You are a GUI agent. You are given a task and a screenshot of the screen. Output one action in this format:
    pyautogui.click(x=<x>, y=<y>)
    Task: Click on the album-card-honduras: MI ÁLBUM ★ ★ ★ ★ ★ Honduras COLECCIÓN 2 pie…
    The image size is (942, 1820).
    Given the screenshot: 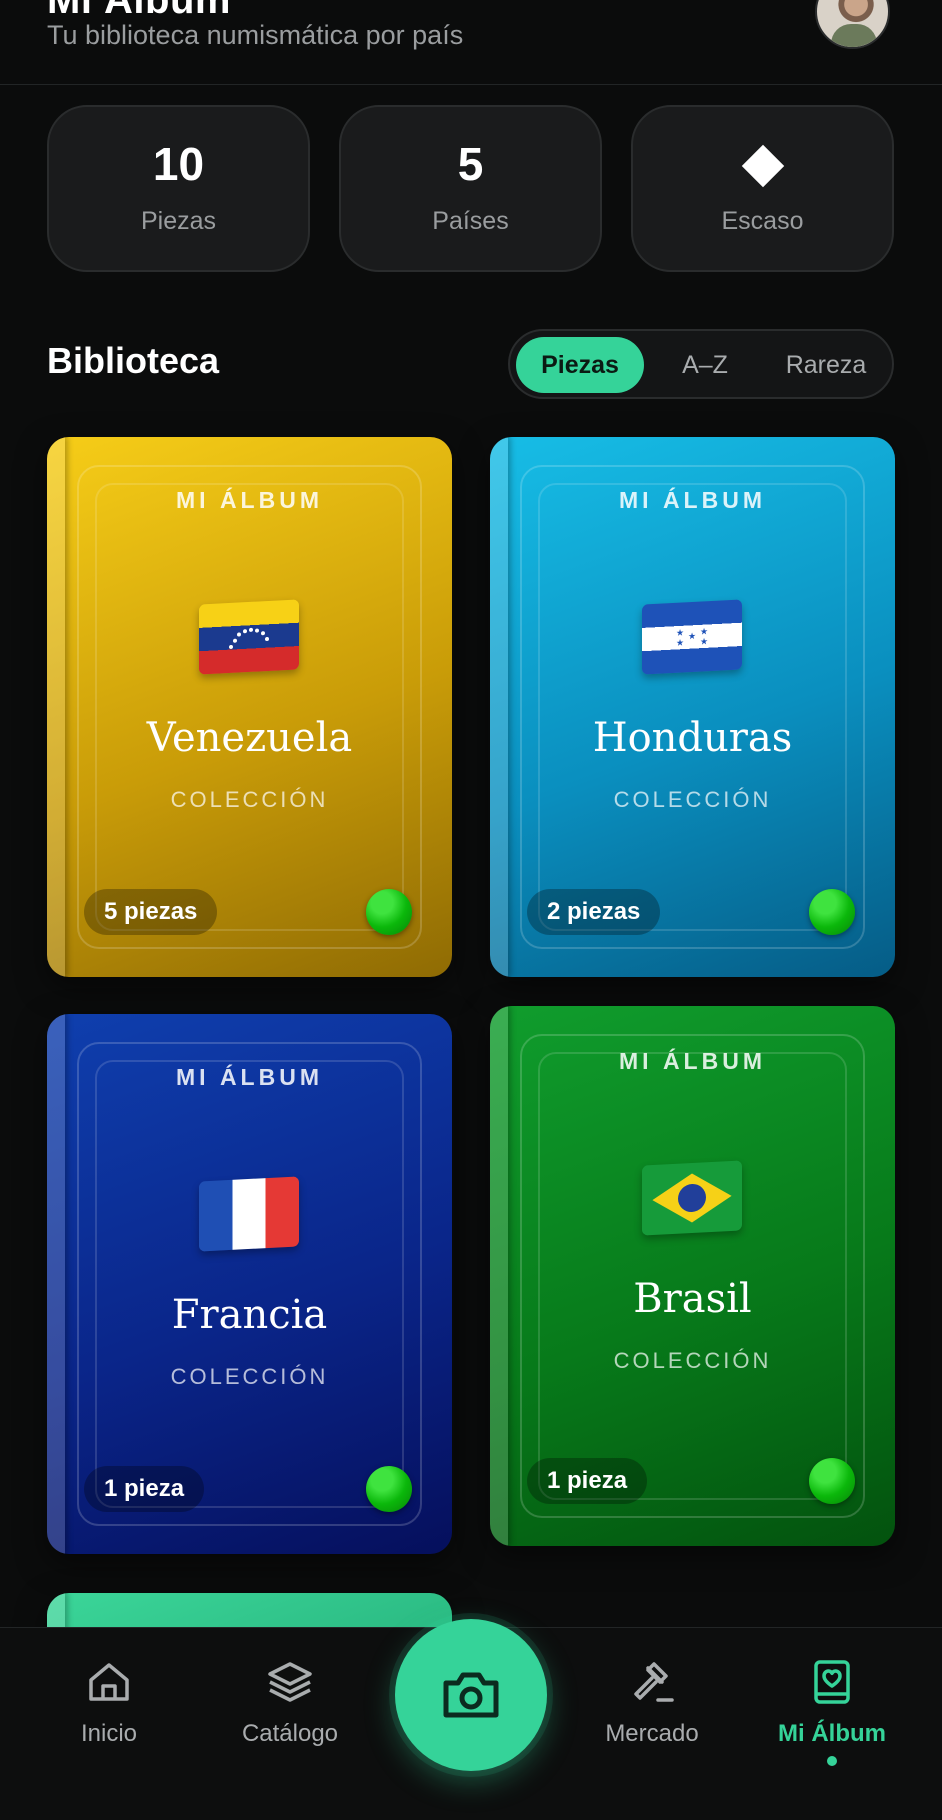 What is the action you would take?
    pyautogui.click(x=692, y=707)
    